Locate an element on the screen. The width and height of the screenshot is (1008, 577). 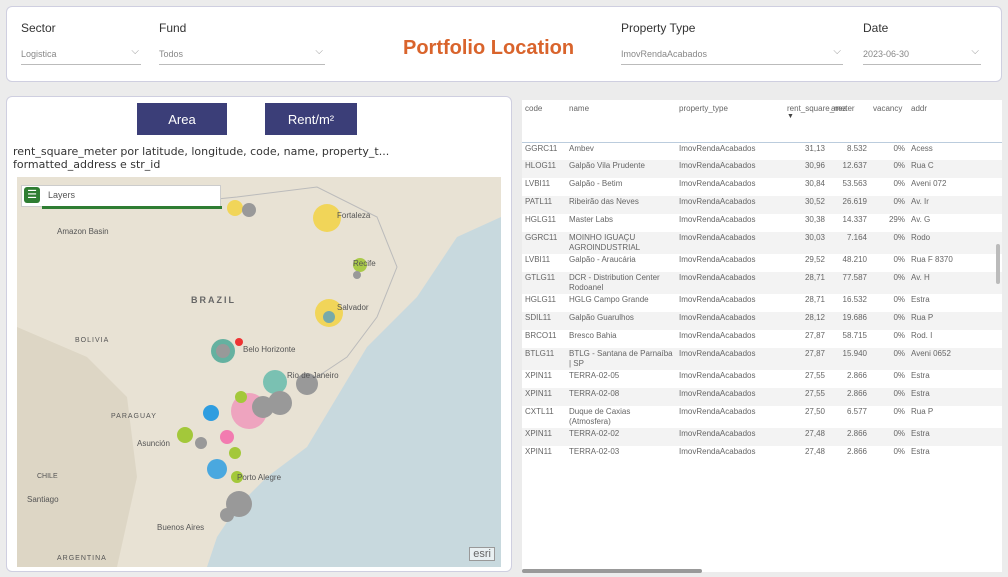
table-cell: 30,03 is located at coordinates (806, 243).